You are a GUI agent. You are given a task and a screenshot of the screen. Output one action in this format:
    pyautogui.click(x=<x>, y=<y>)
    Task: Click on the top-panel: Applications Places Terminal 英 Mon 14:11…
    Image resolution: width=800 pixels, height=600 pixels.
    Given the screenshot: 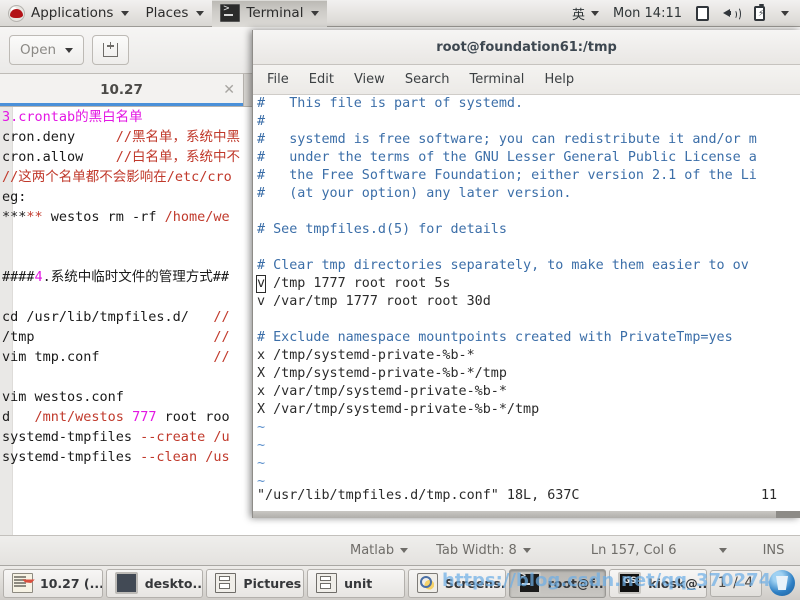 What is the action you would take?
    pyautogui.click(x=400, y=13)
    